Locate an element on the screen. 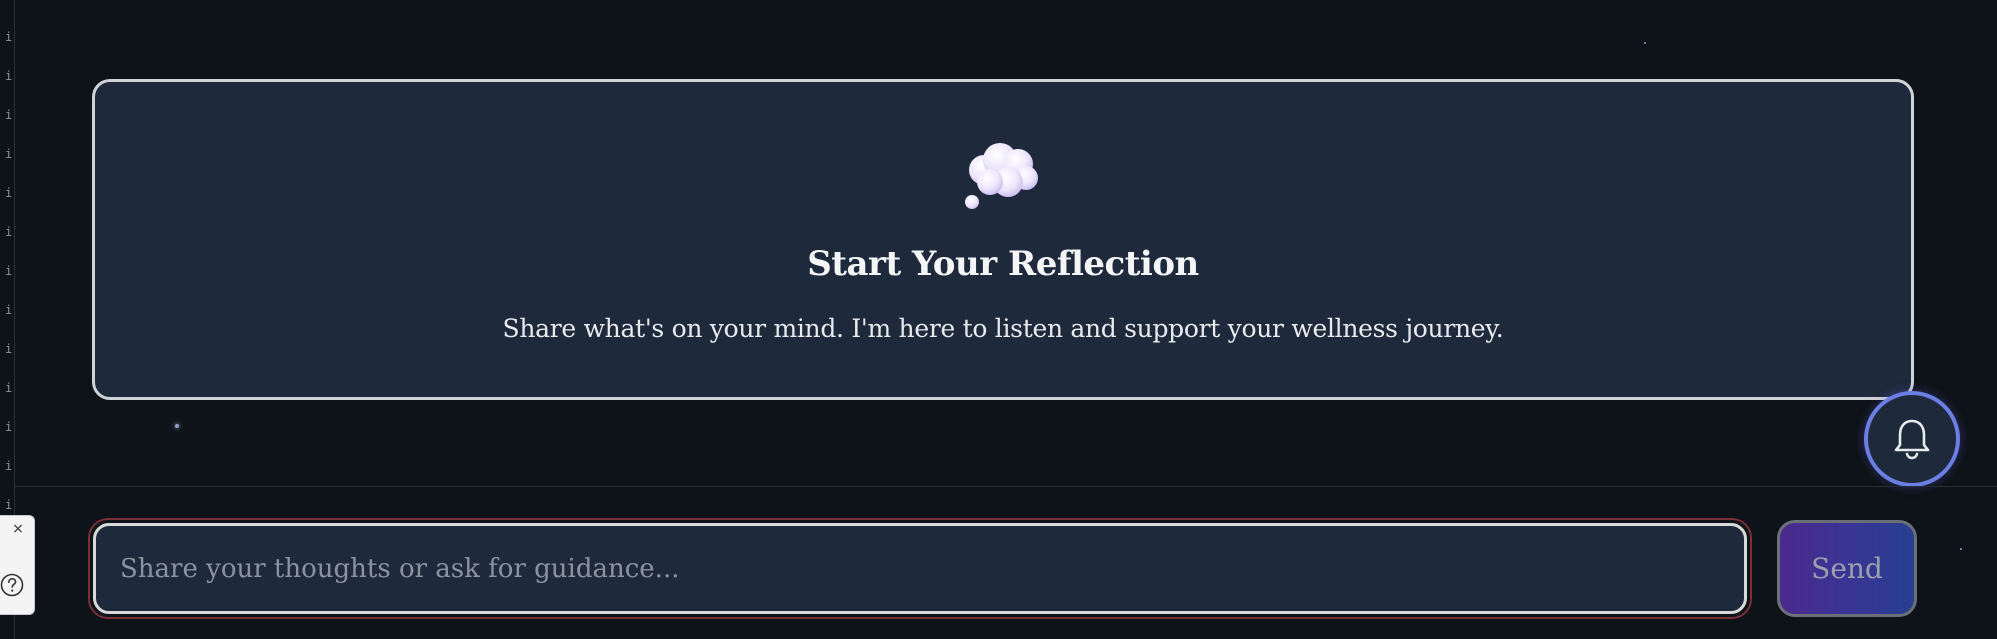  composer-divider is located at coordinates (1005, 486).